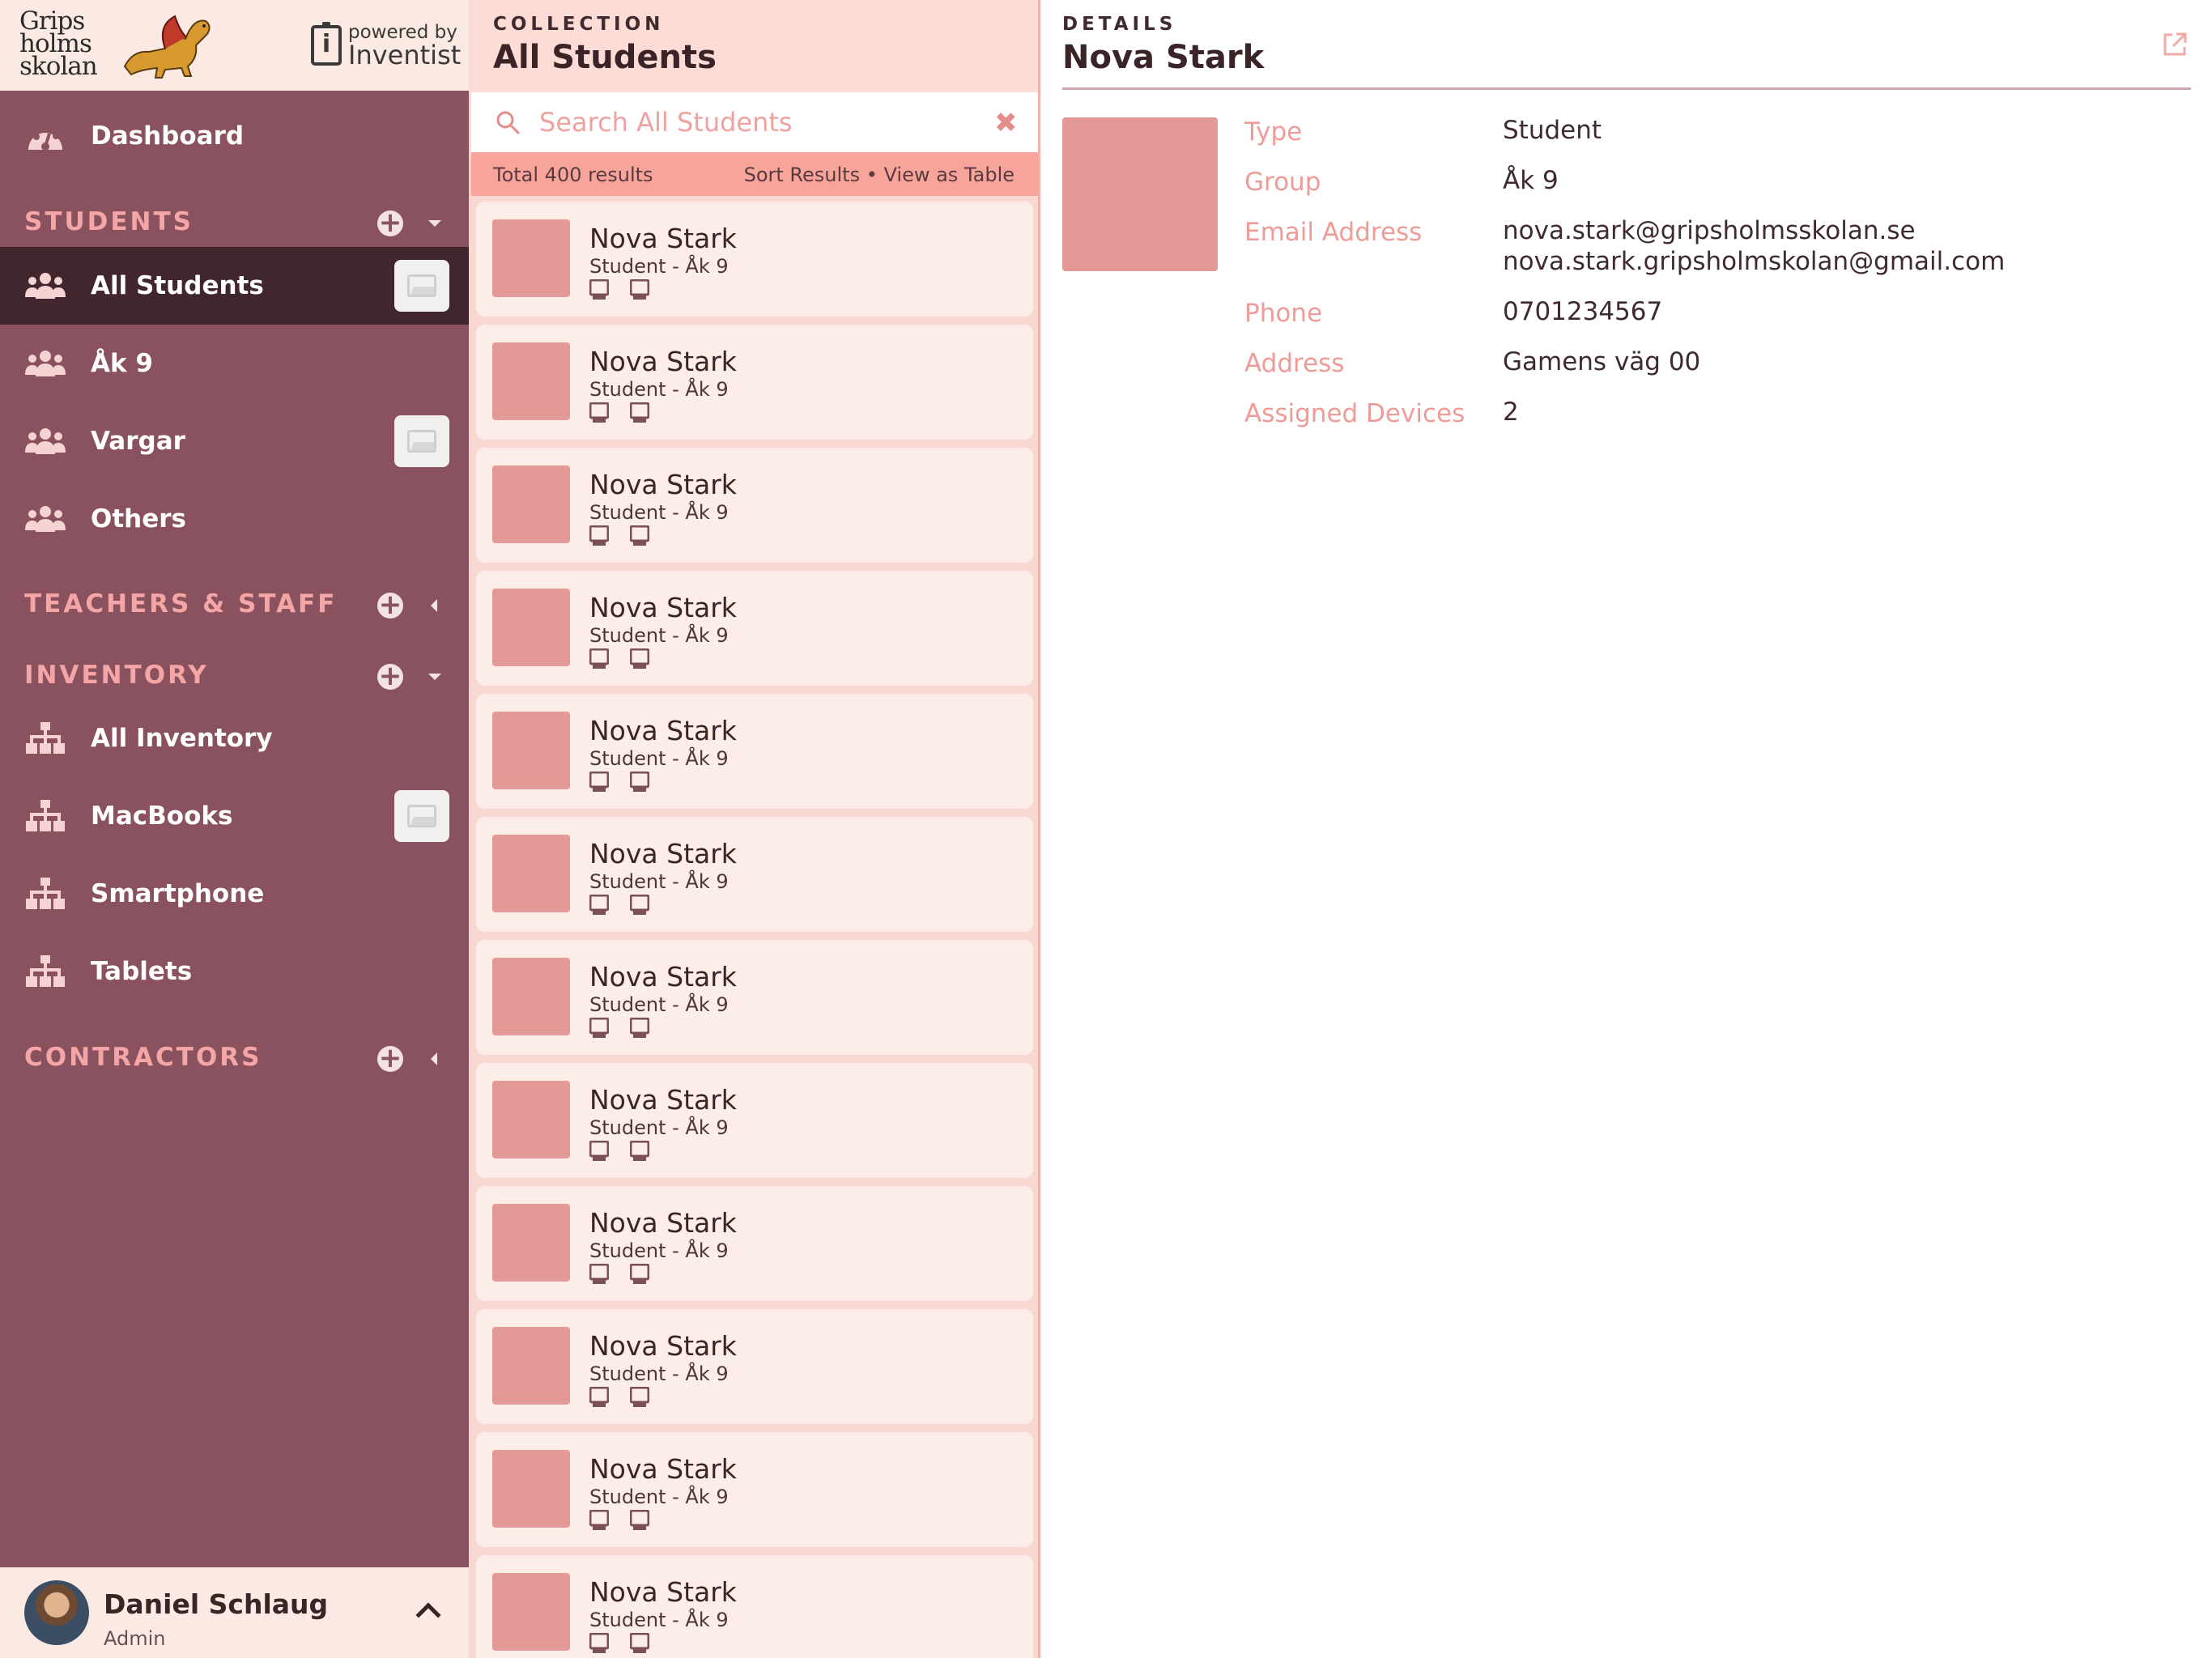  I want to click on sidebar-item-vargar: Vargar, so click(234, 441).